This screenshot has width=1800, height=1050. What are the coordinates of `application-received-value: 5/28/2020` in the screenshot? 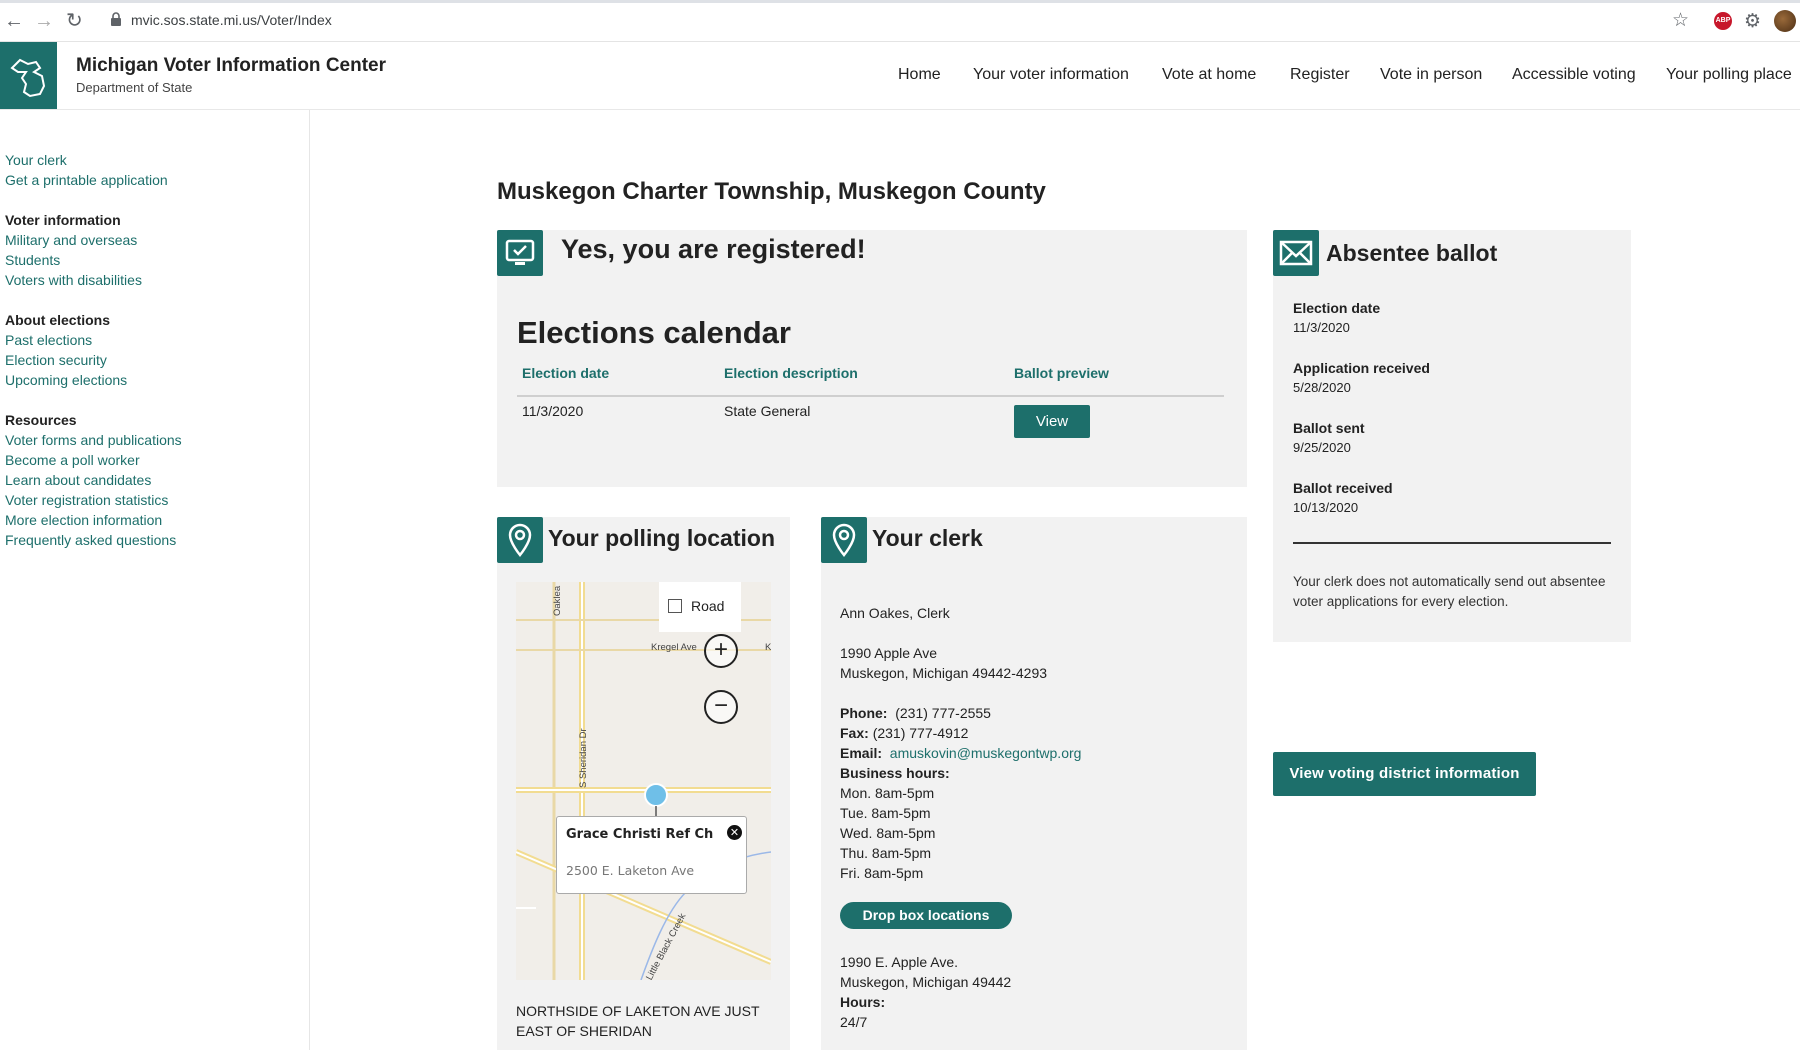 It's located at (1322, 387).